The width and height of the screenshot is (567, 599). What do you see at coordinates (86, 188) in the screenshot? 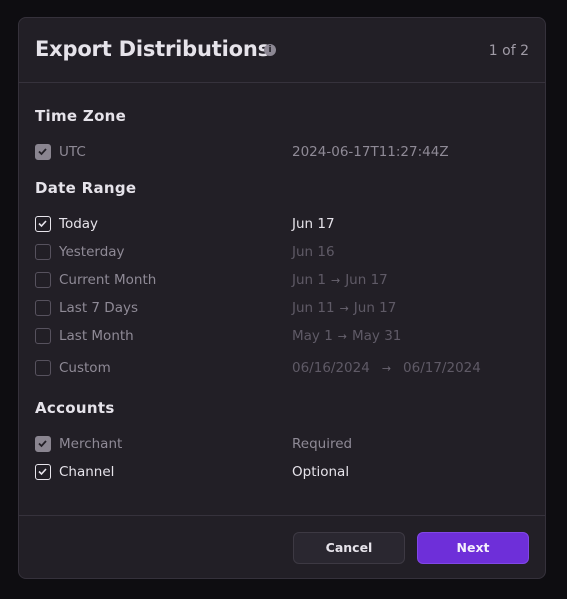
I see `date-range-heading: Date Range` at bounding box center [86, 188].